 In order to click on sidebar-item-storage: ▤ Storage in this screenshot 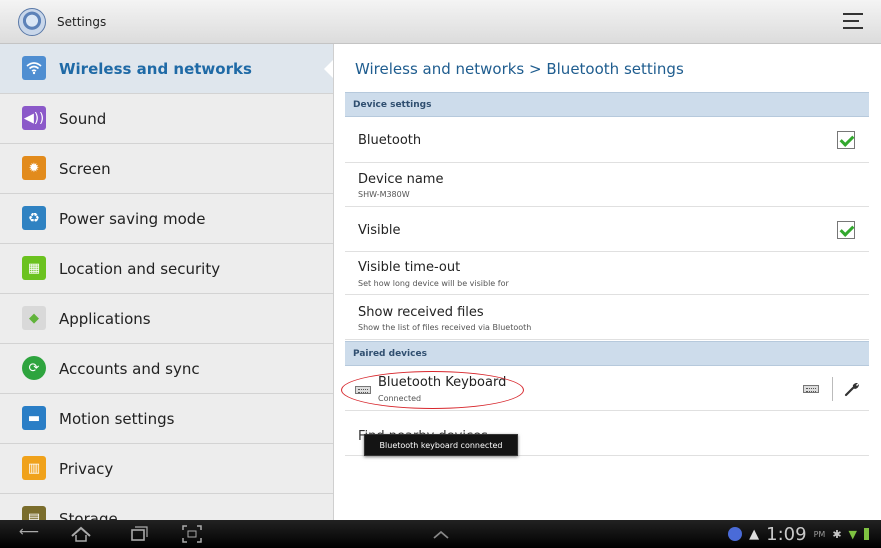, I will do `click(166, 507)`.